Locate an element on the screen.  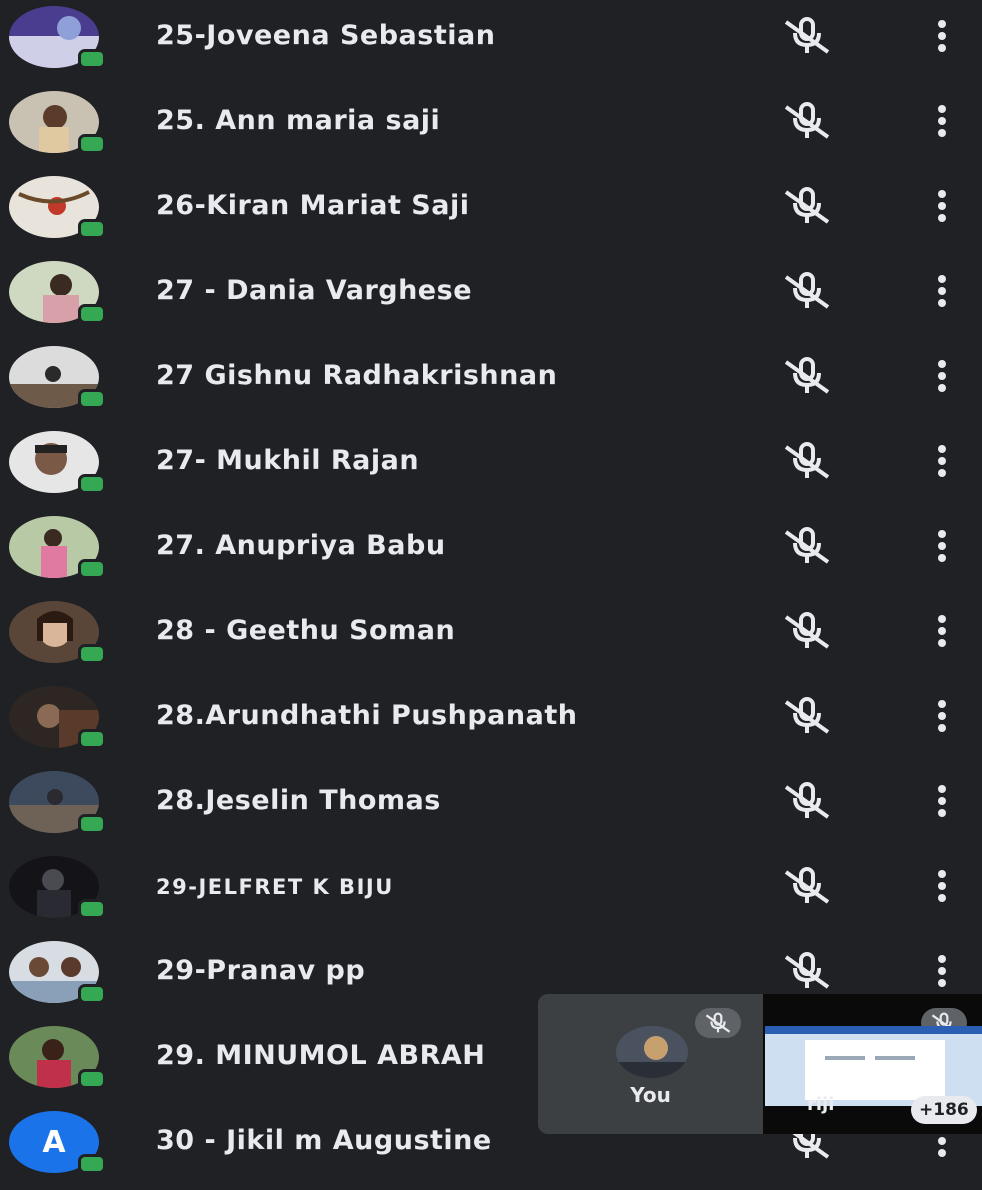
participant-row: 27. Anupriya Babu is located at coordinates (491, 552).